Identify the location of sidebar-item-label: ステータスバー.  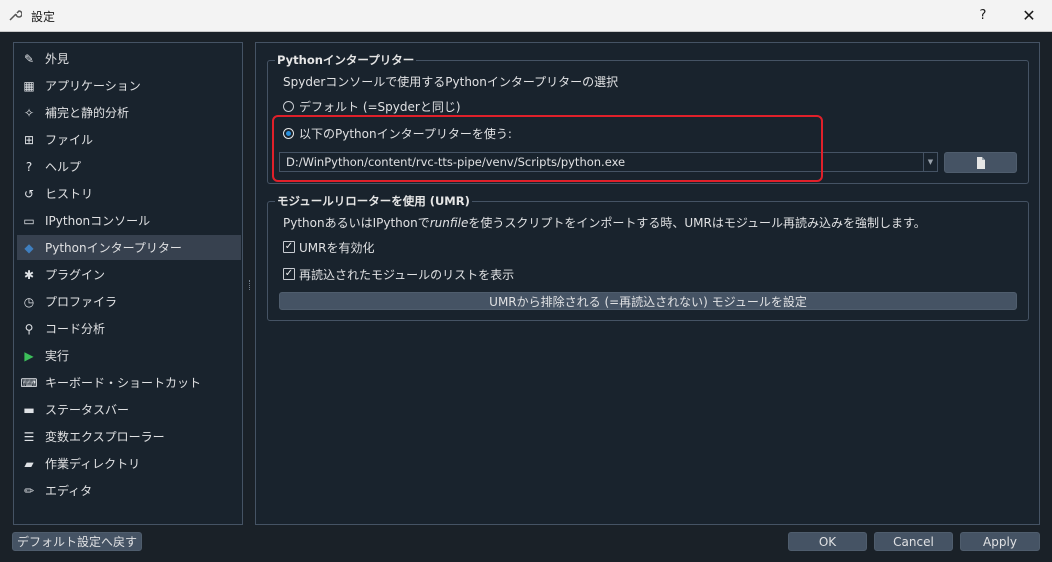
(87, 410).